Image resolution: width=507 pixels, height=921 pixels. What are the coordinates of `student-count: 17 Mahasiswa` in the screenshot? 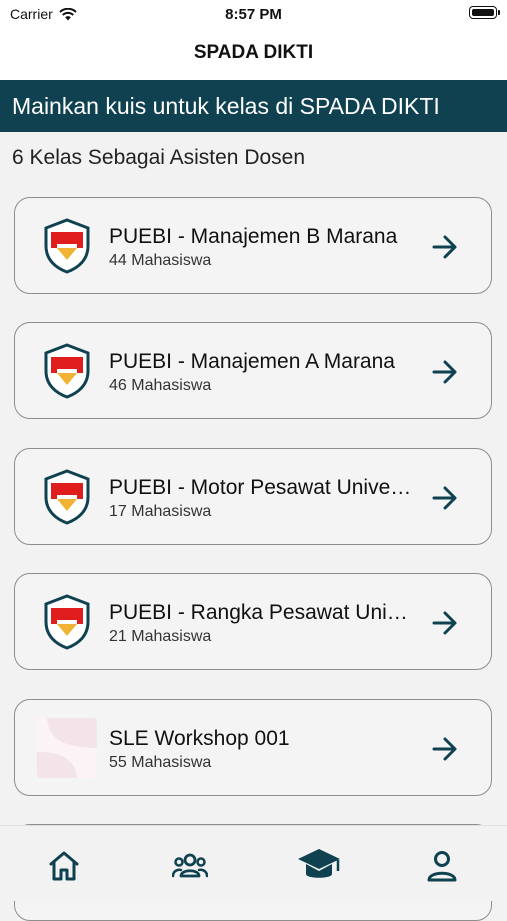 It's located at (160, 511).